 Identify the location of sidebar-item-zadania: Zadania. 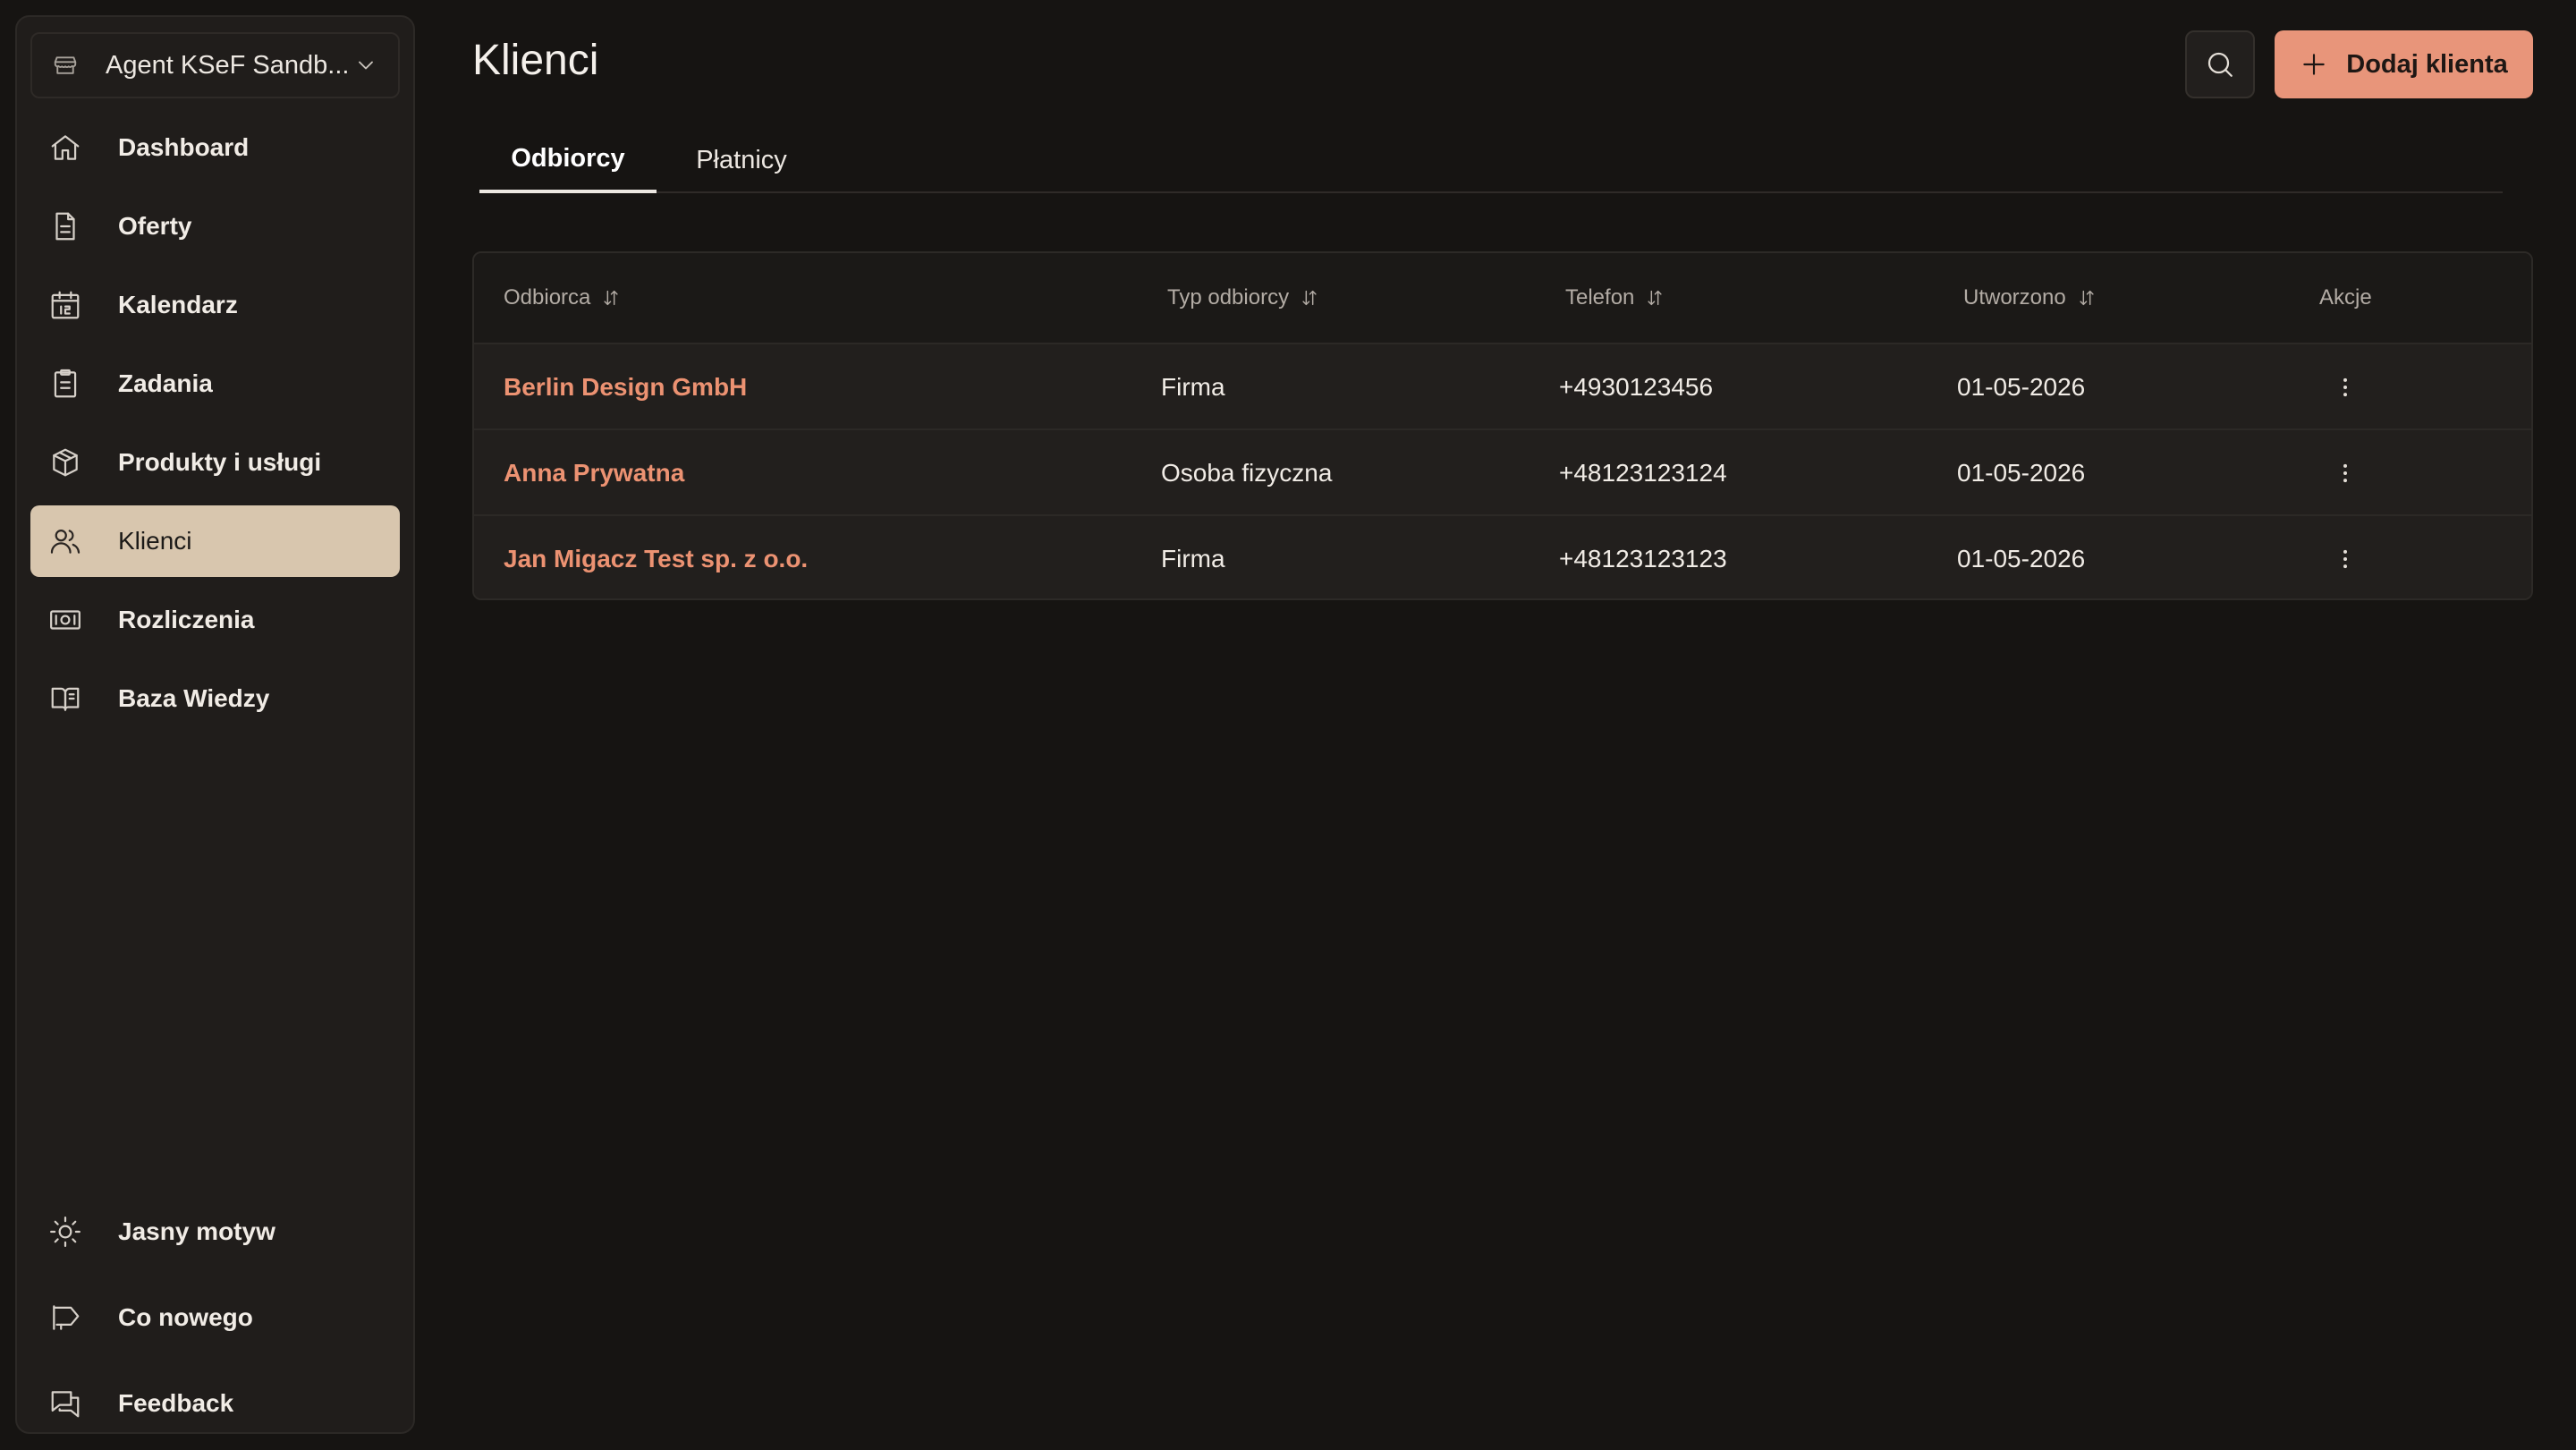
(215, 384).